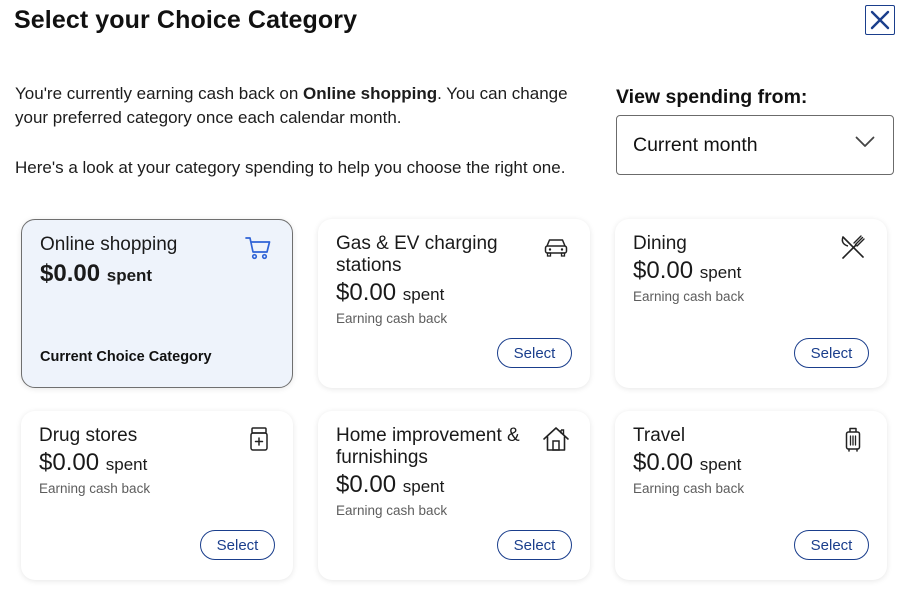  I want to click on select-button-home-improvement: Select, so click(534, 545).